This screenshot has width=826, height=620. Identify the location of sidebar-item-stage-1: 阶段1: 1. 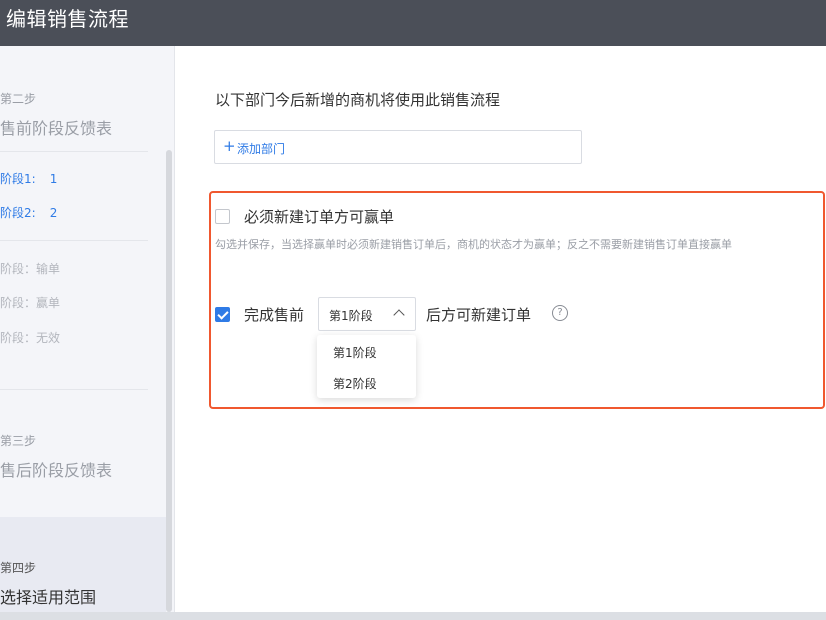
(28, 178).